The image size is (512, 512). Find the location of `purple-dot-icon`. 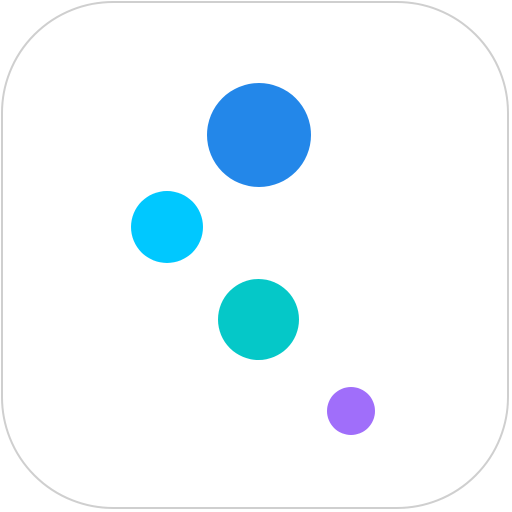

purple-dot-icon is located at coordinates (351, 411).